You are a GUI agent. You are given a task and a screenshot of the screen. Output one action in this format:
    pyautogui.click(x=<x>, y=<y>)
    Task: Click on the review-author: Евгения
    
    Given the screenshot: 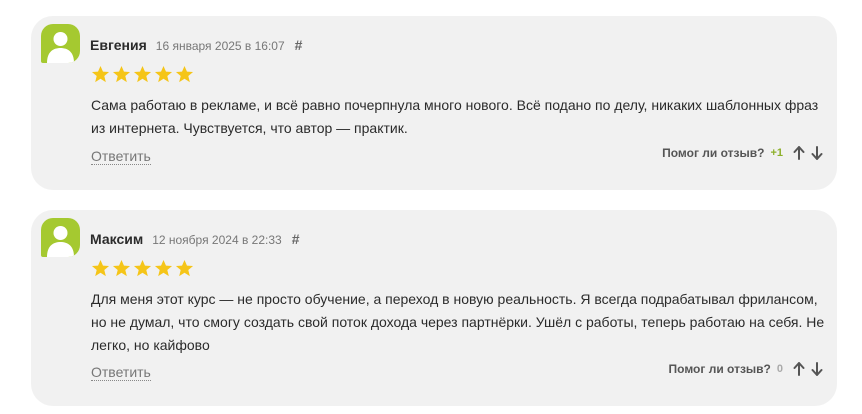 What is the action you would take?
    pyautogui.click(x=118, y=45)
    